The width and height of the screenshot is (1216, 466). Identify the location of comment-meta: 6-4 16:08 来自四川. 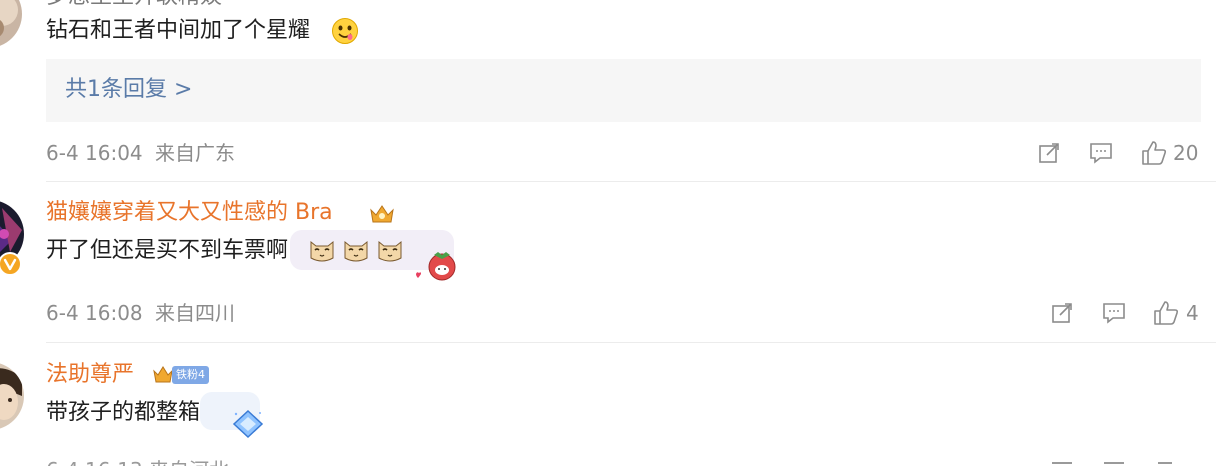
(140, 313).